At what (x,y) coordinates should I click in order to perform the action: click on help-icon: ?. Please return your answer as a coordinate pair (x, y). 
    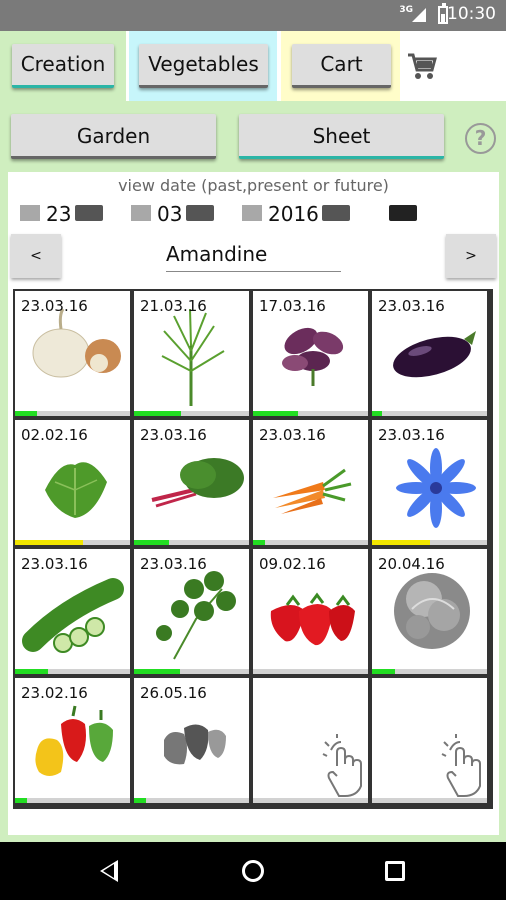
    Looking at the image, I should click on (480, 138).